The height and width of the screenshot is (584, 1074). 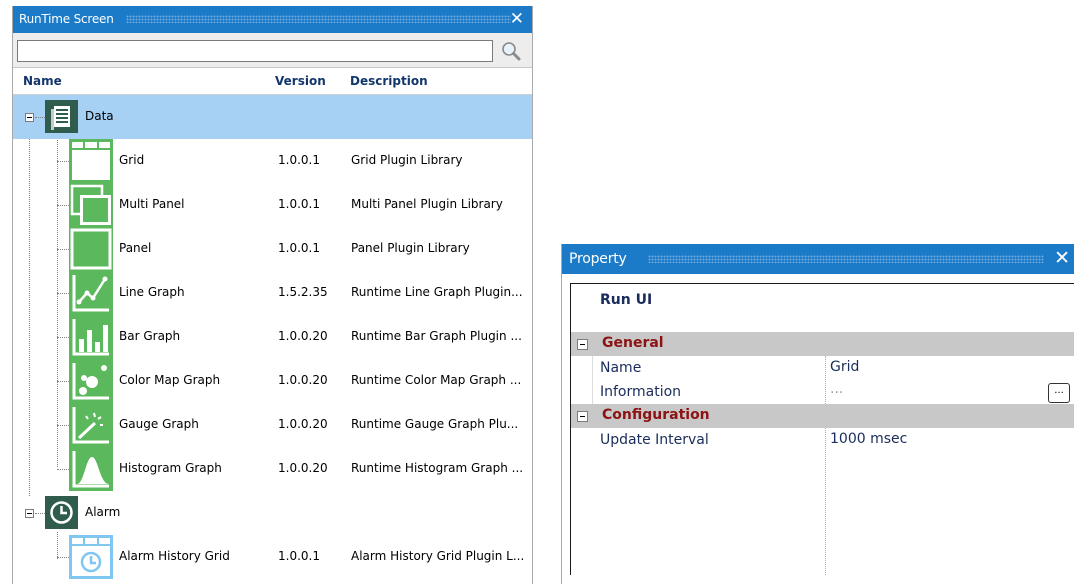 I want to click on color-map-graph-icon, so click(x=91, y=381).